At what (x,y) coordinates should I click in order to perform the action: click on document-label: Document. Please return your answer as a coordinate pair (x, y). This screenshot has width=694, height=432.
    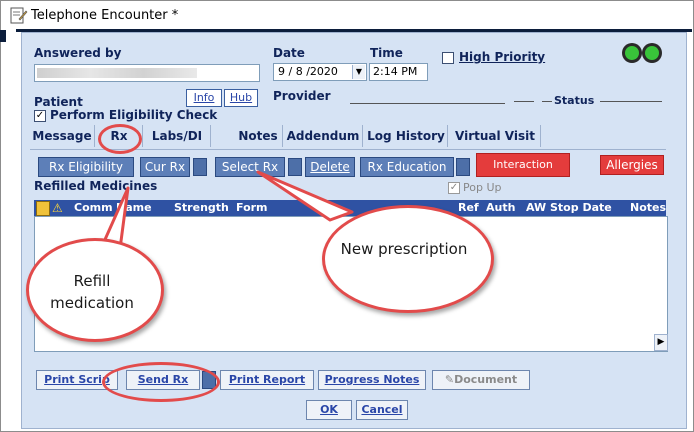
    Looking at the image, I should click on (486, 379).